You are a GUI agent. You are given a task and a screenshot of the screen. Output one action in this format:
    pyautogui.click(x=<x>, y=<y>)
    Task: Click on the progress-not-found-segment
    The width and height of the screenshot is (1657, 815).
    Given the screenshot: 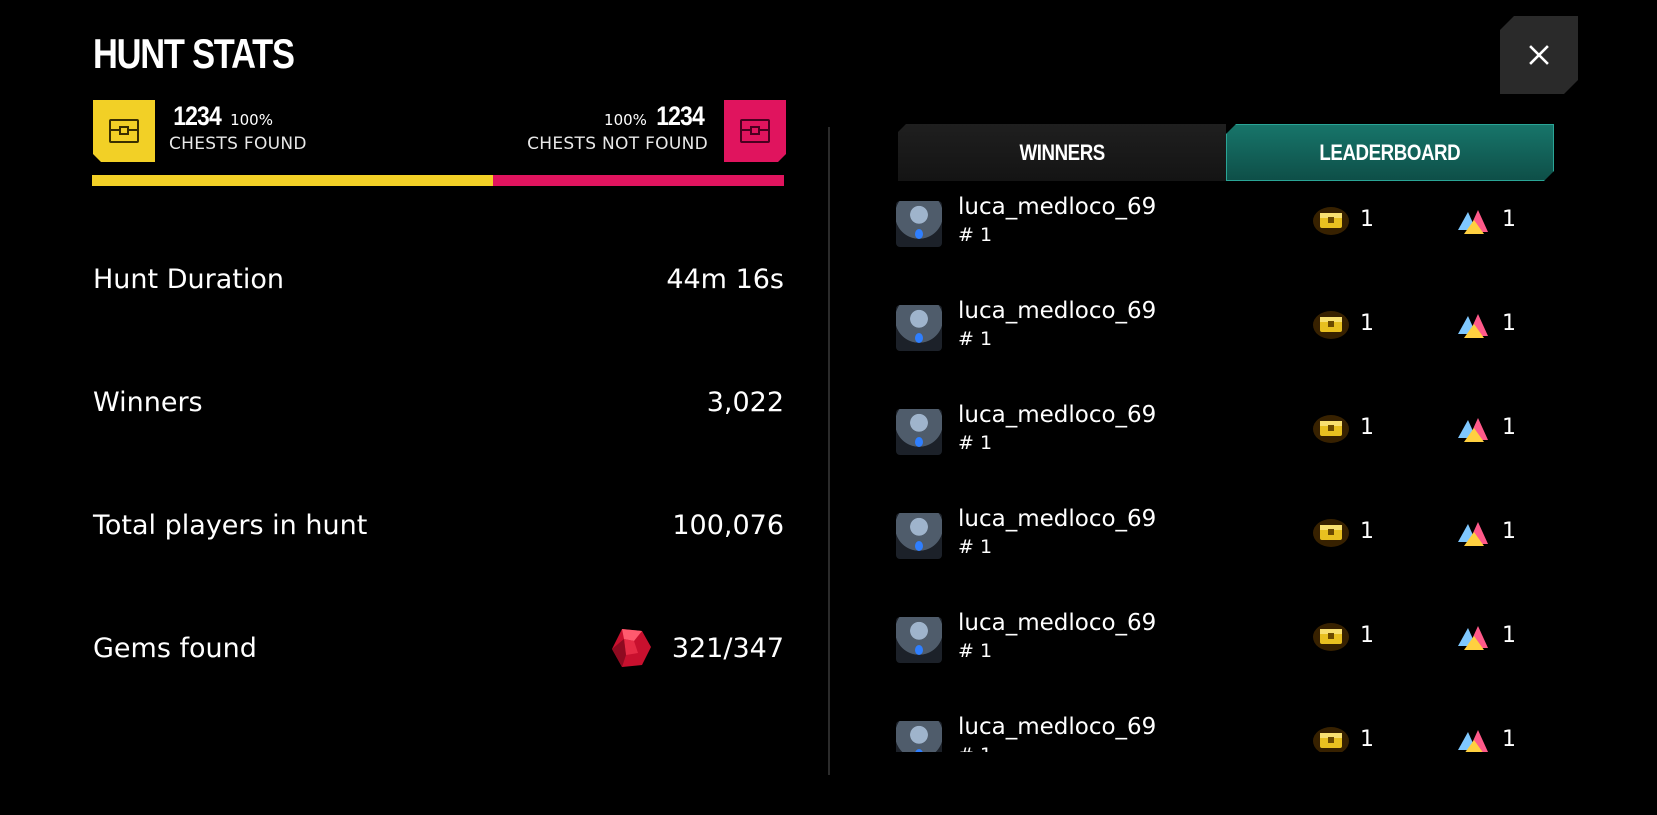 What is the action you would take?
    pyautogui.click(x=638, y=180)
    